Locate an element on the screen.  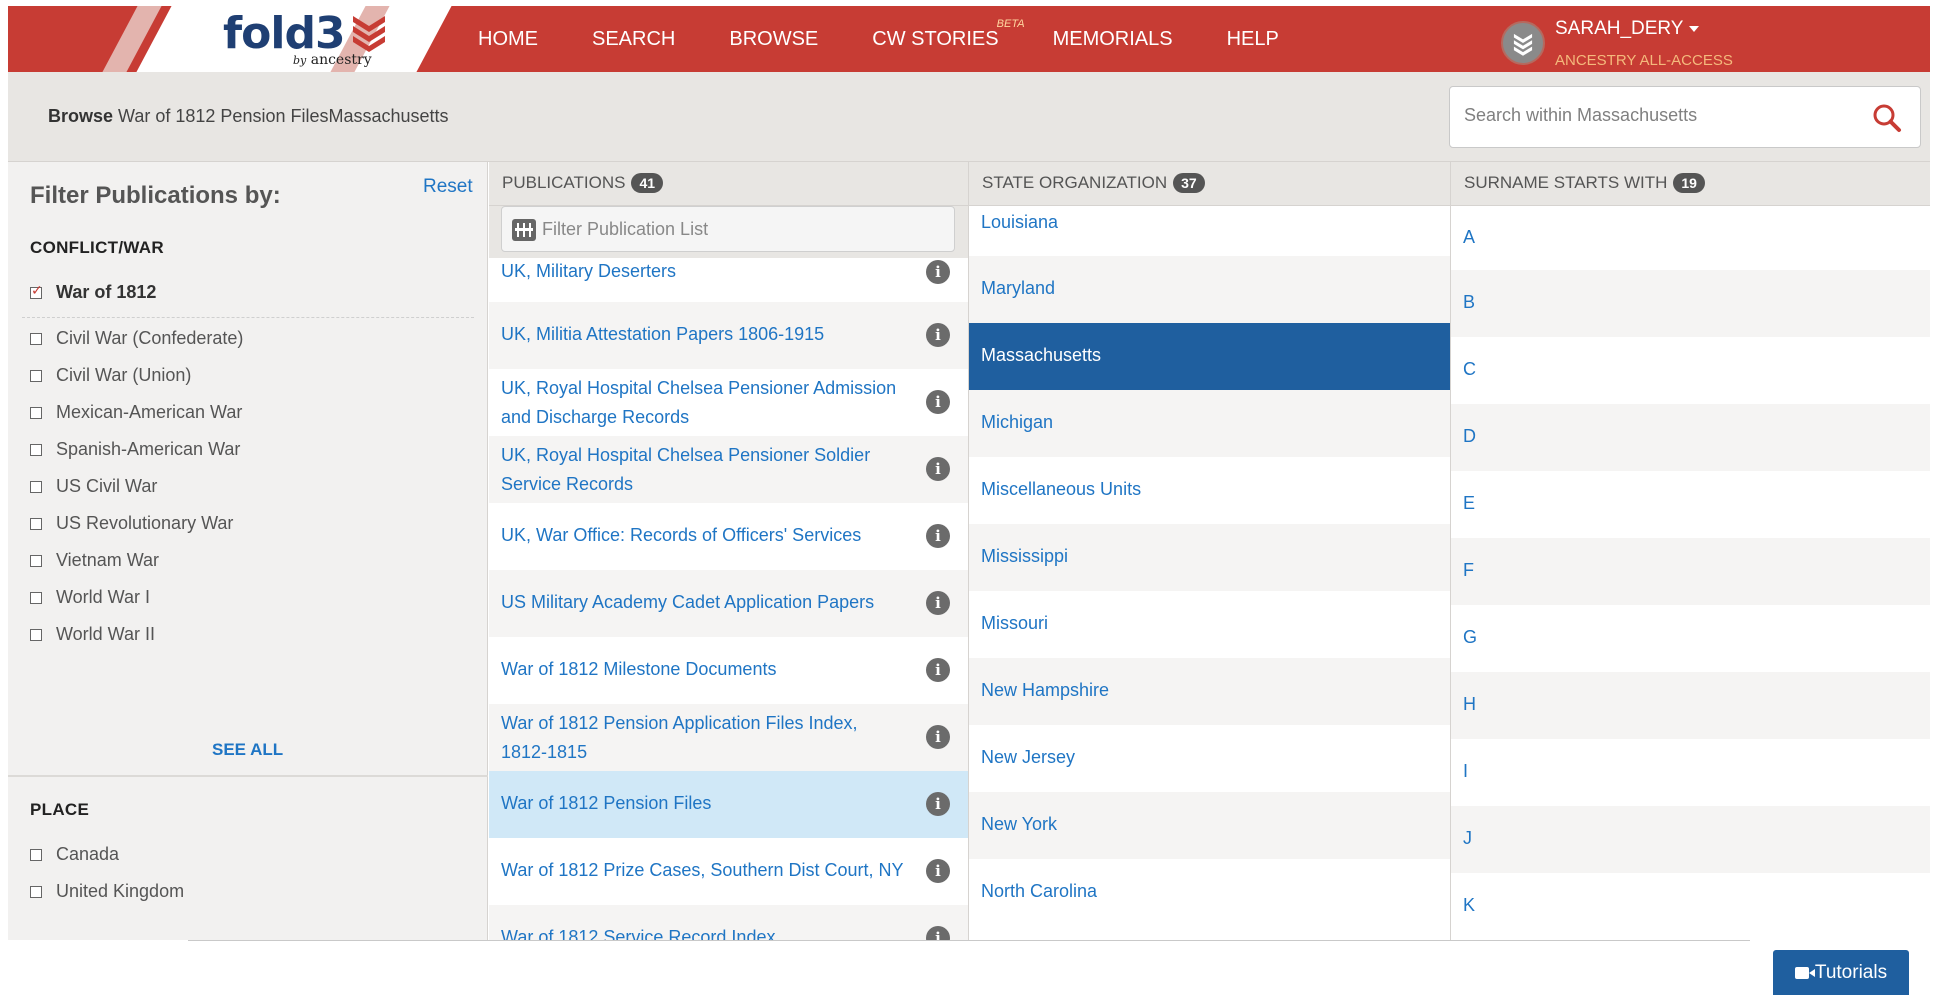
publications-header: PUBLICATIONS 41 is located at coordinates (729, 184).